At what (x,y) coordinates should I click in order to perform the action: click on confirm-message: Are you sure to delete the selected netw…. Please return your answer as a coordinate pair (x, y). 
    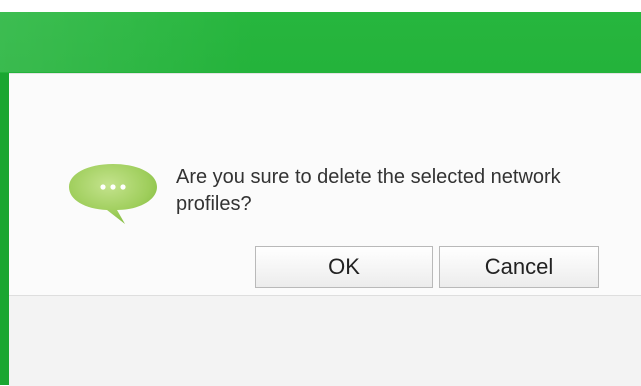
    Looking at the image, I should click on (368, 190).